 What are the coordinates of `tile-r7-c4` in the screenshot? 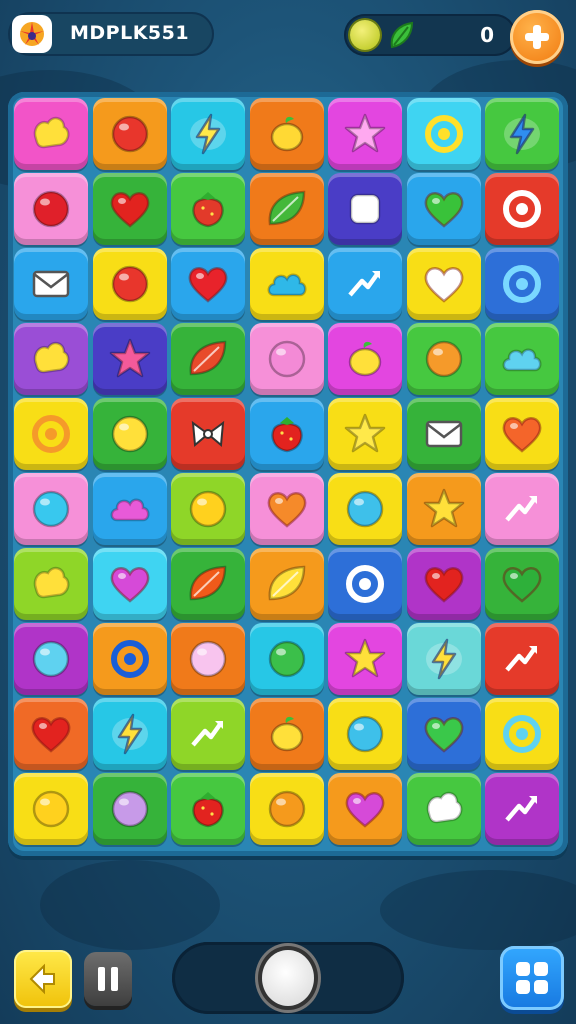 It's located at (286, 584).